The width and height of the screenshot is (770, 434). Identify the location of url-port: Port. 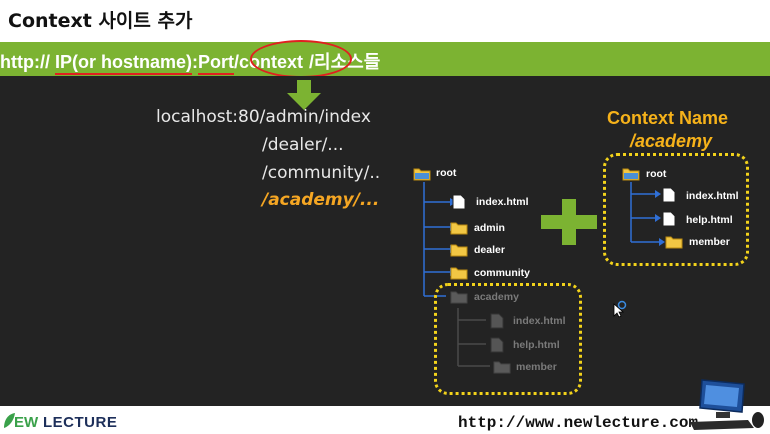
(216, 63).